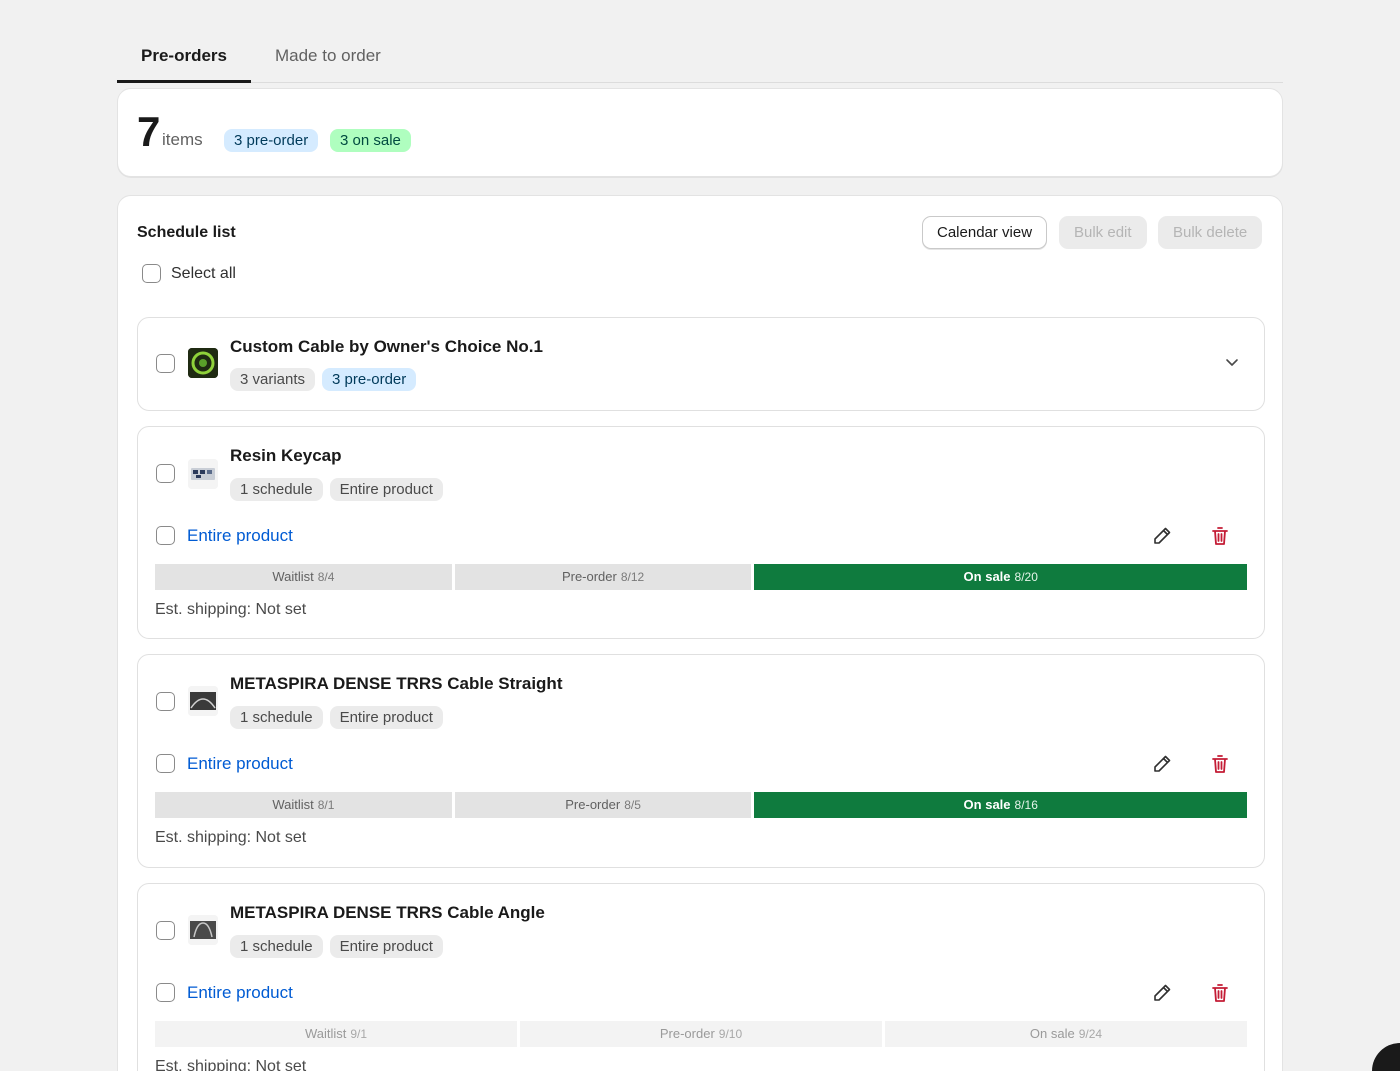 Image resolution: width=1400 pixels, height=1071 pixels. I want to click on items-label: items, so click(182, 139).